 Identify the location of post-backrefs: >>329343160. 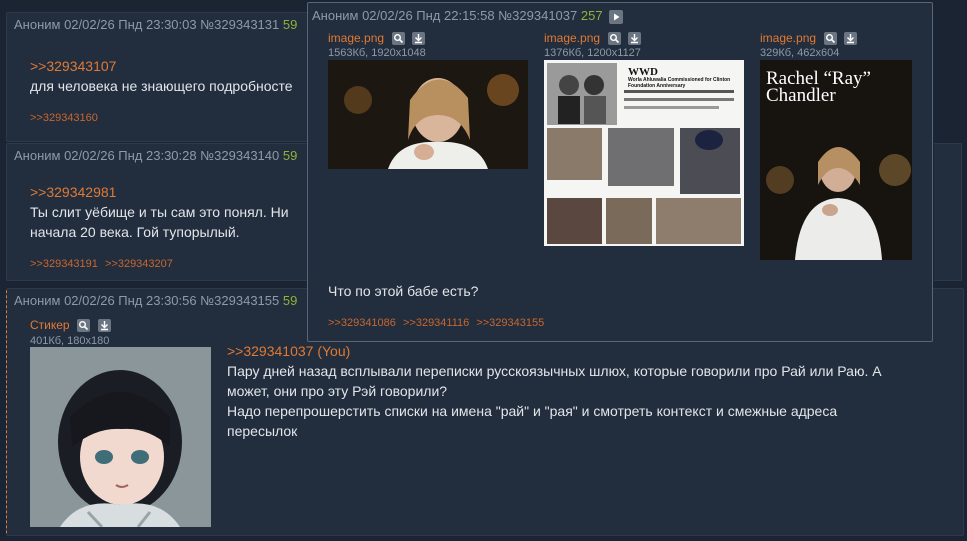
(66, 118).